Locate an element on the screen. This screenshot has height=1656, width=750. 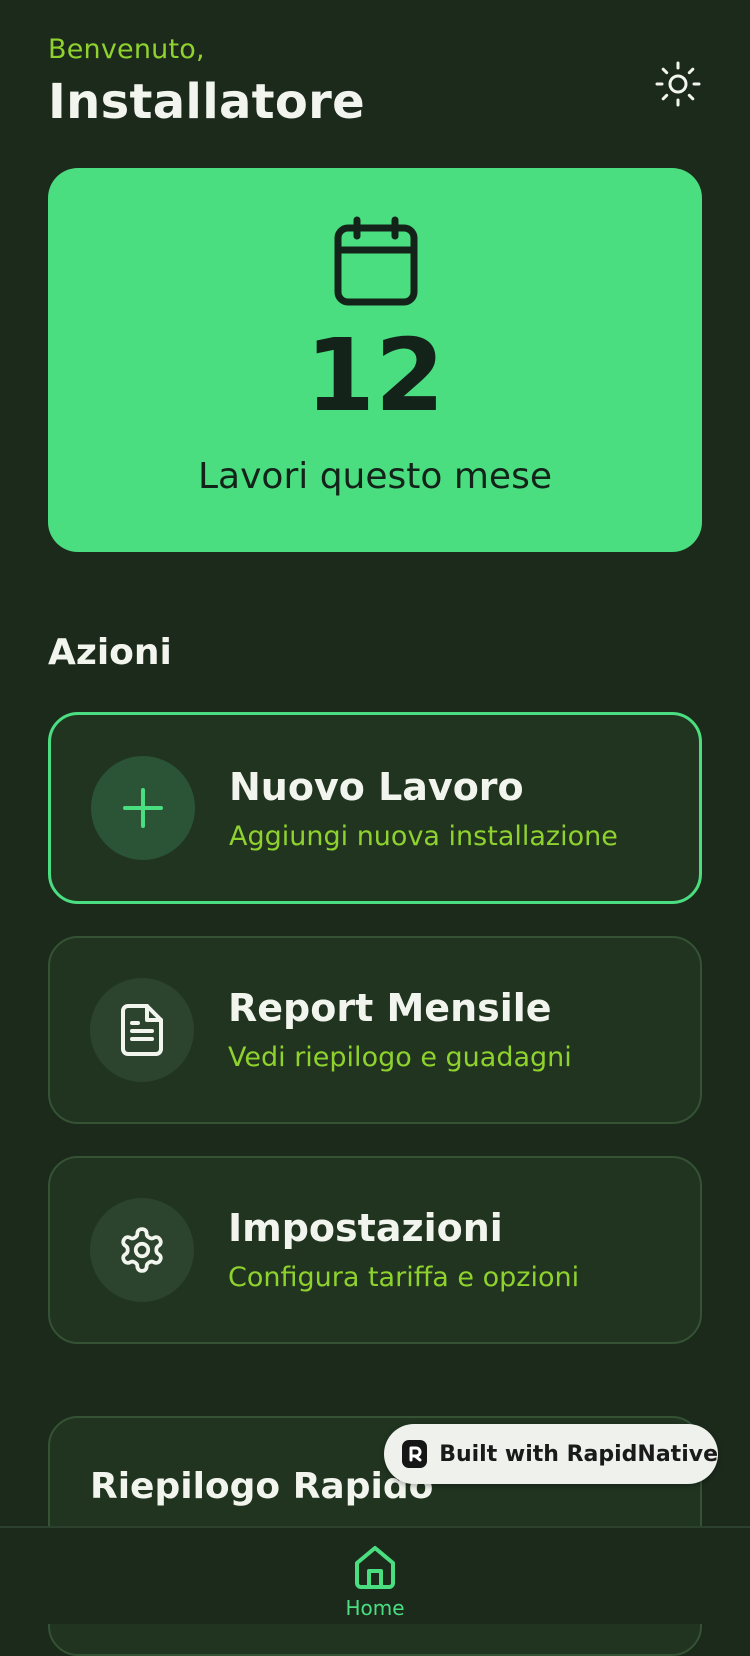
jobs-count: 12 is located at coordinates (375, 375).